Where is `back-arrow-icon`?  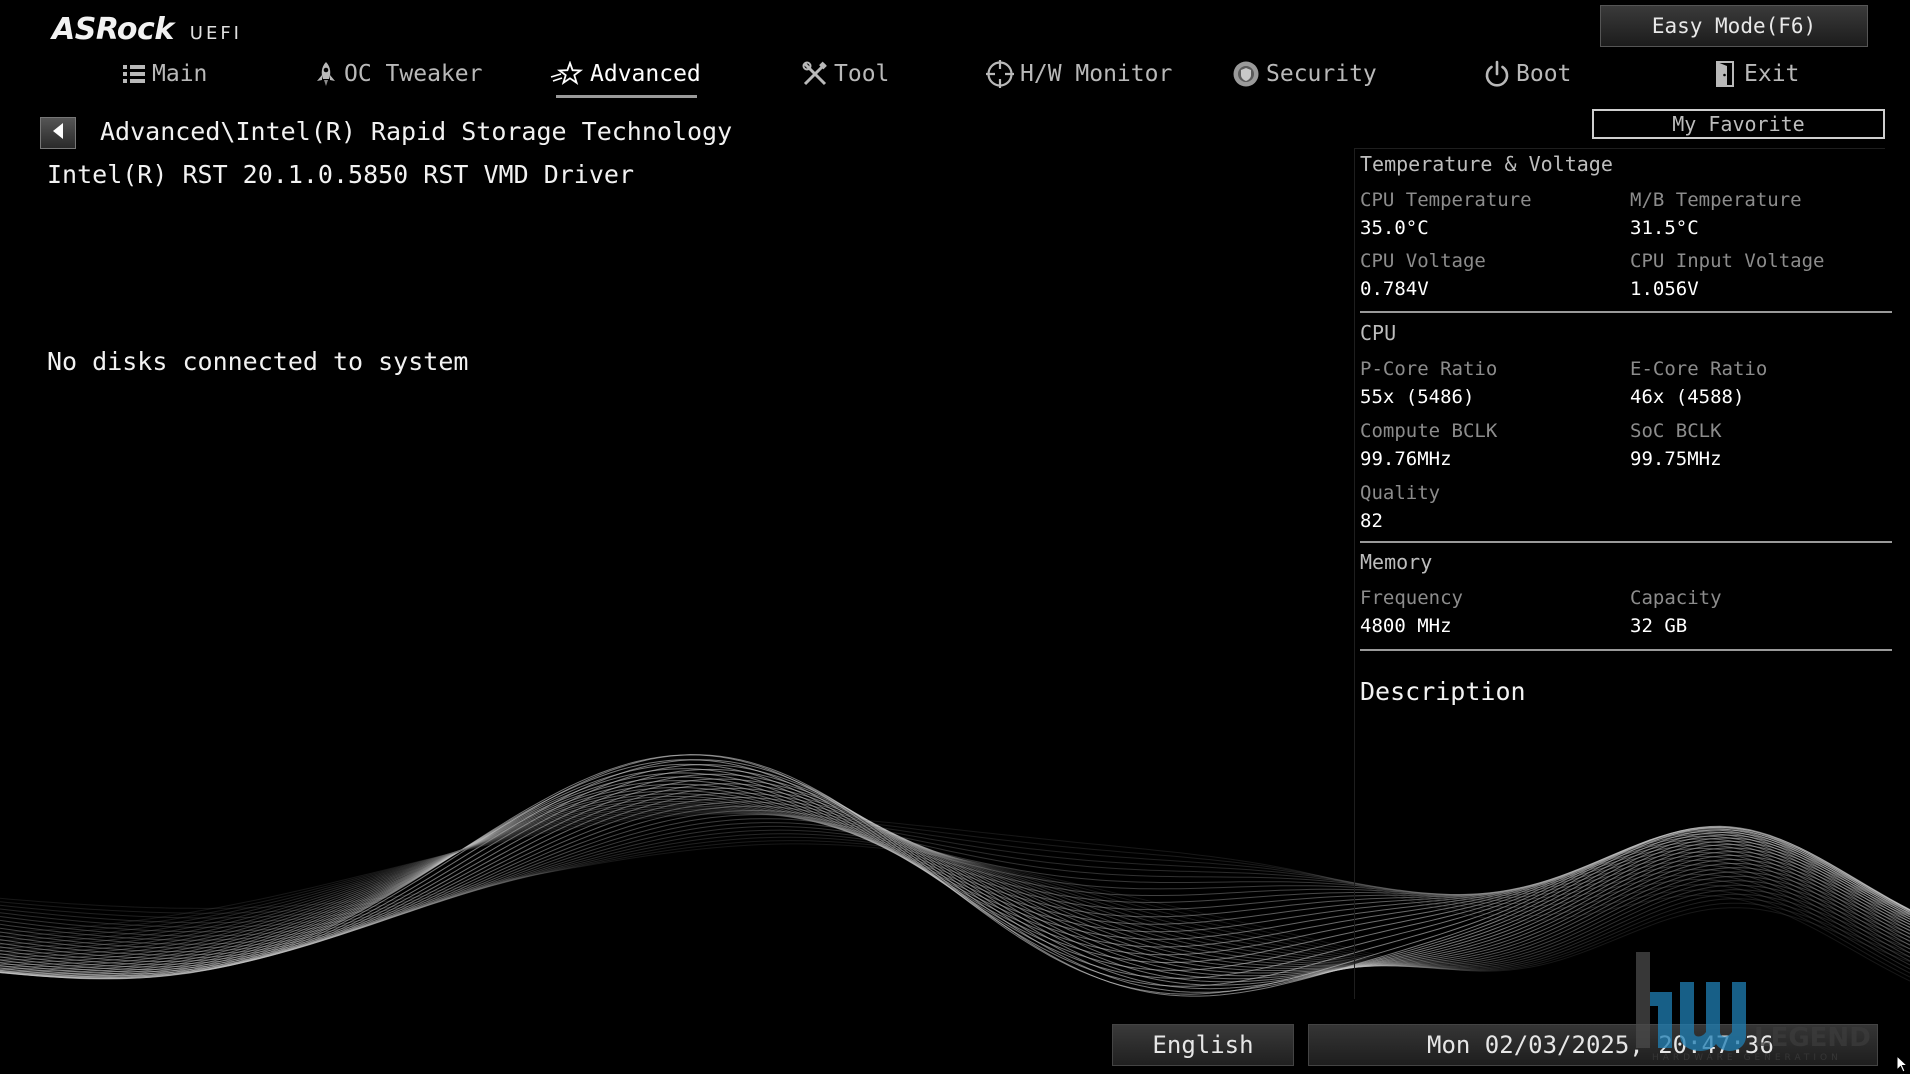
back-arrow-icon is located at coordinates (58, 133).